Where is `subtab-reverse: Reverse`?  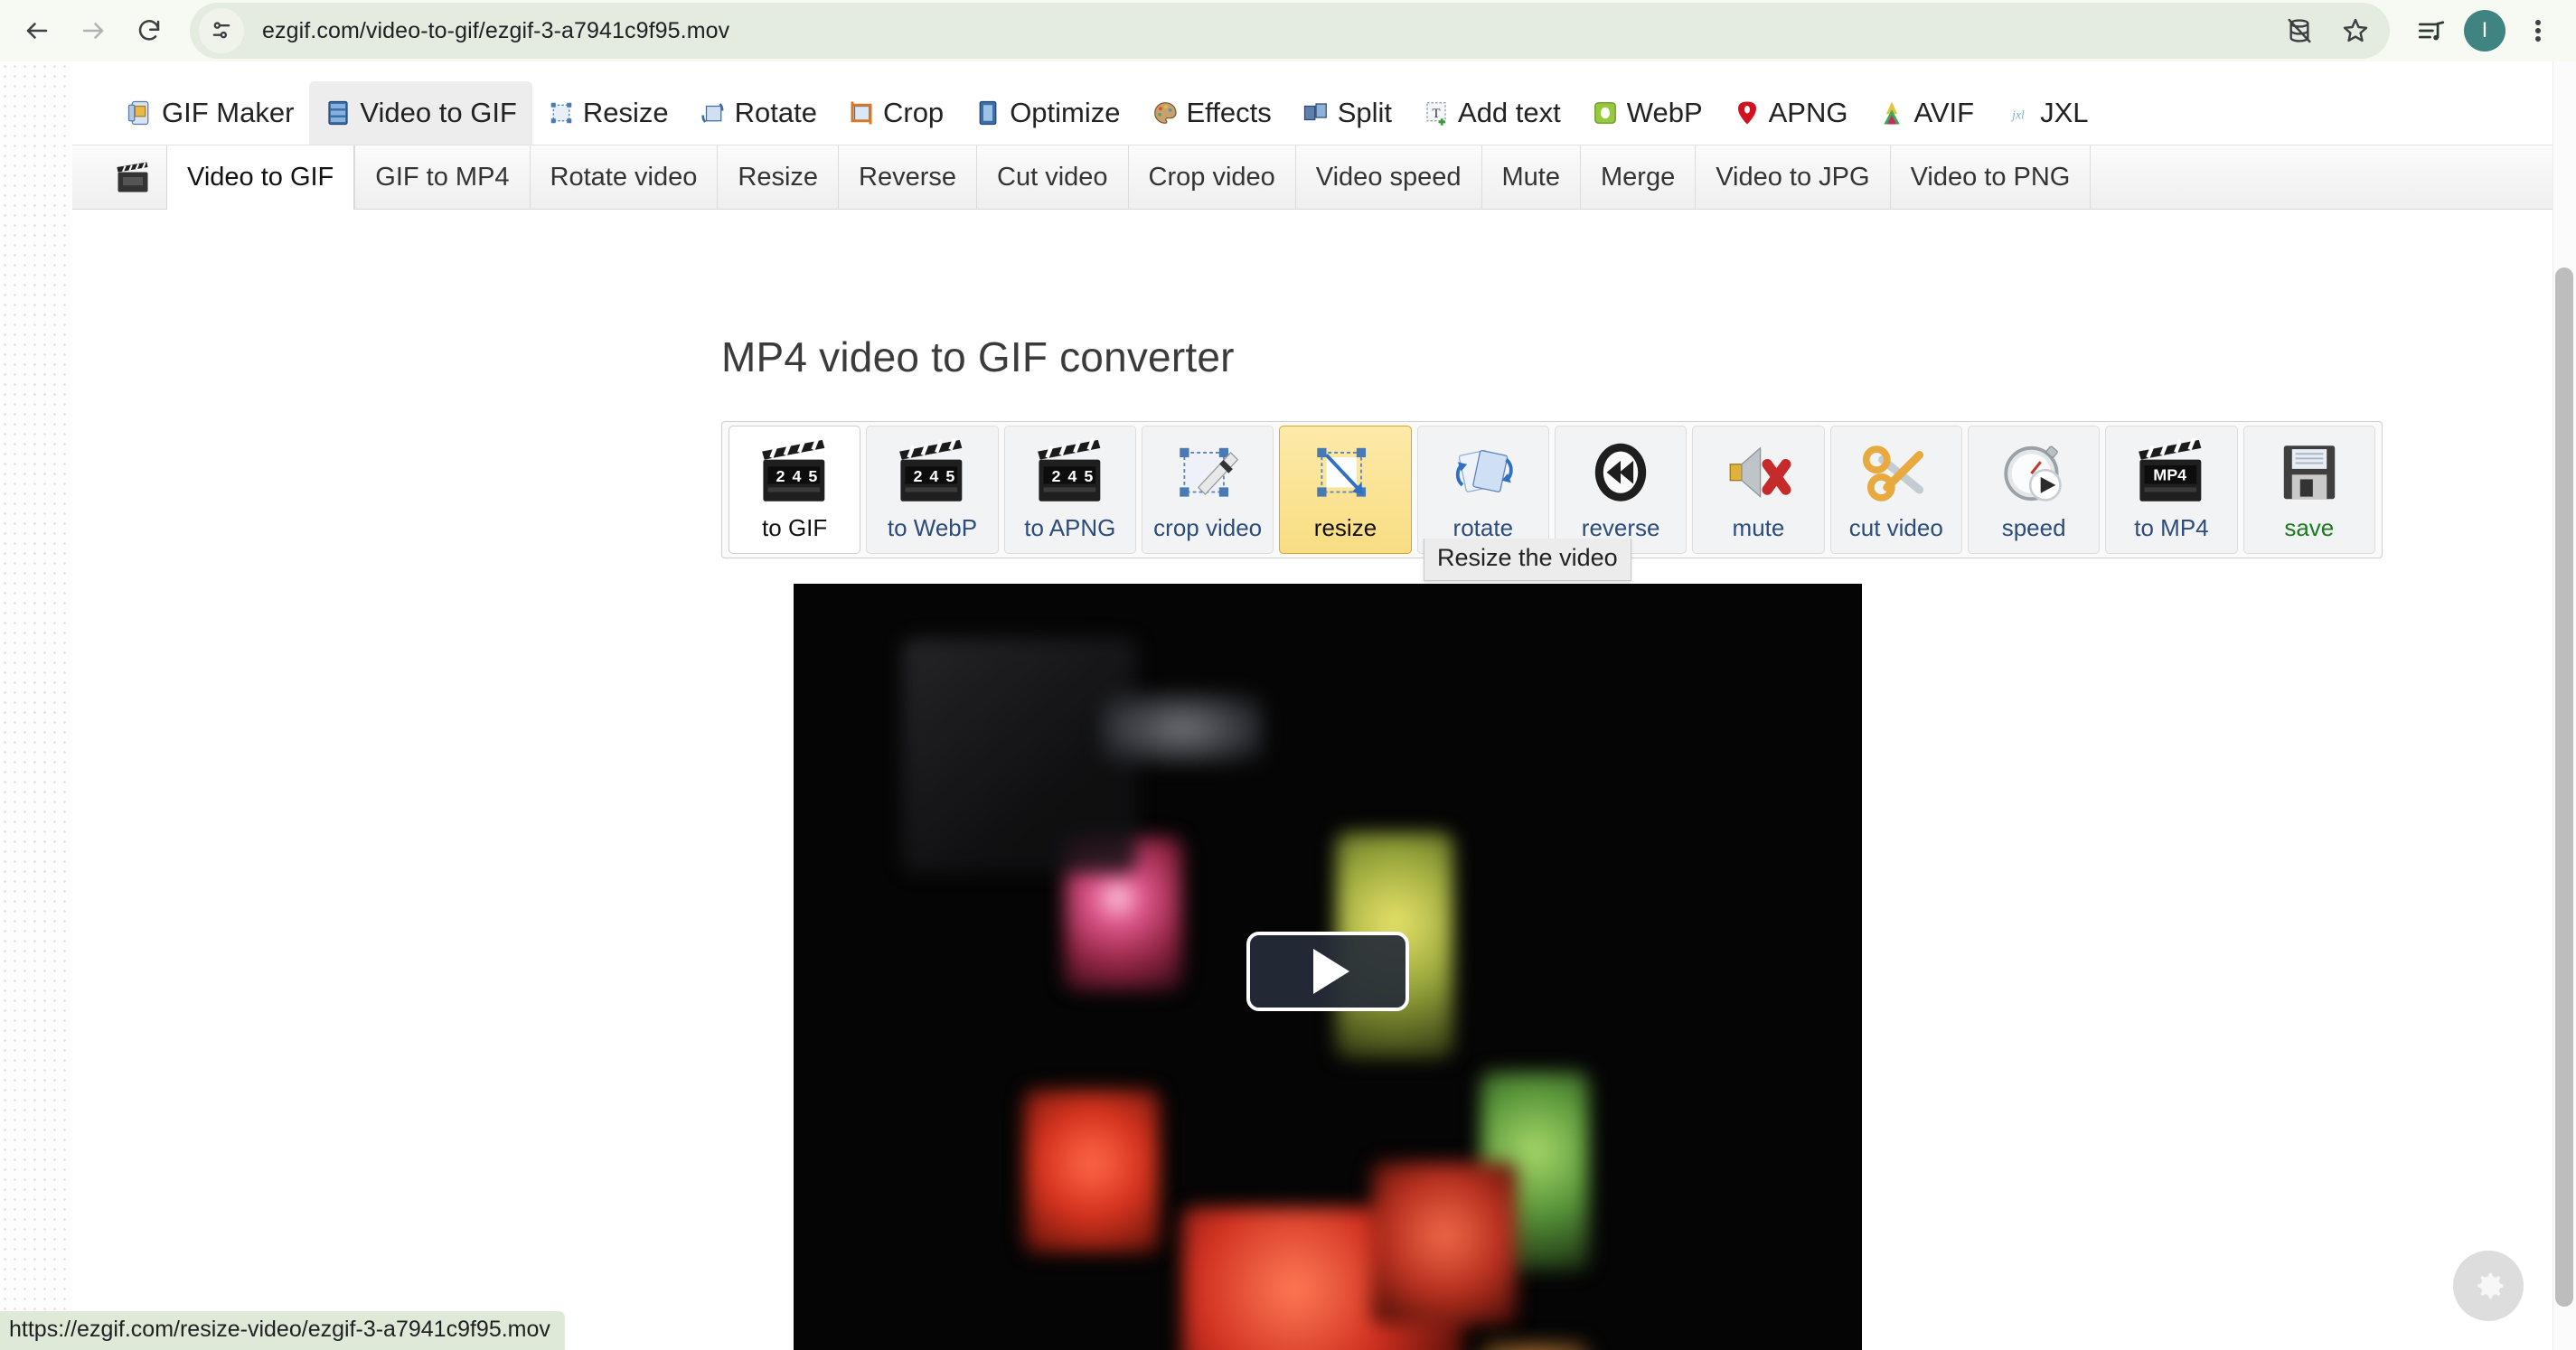 subtab-reverse: Reverse is located at coordinates (907, 177).